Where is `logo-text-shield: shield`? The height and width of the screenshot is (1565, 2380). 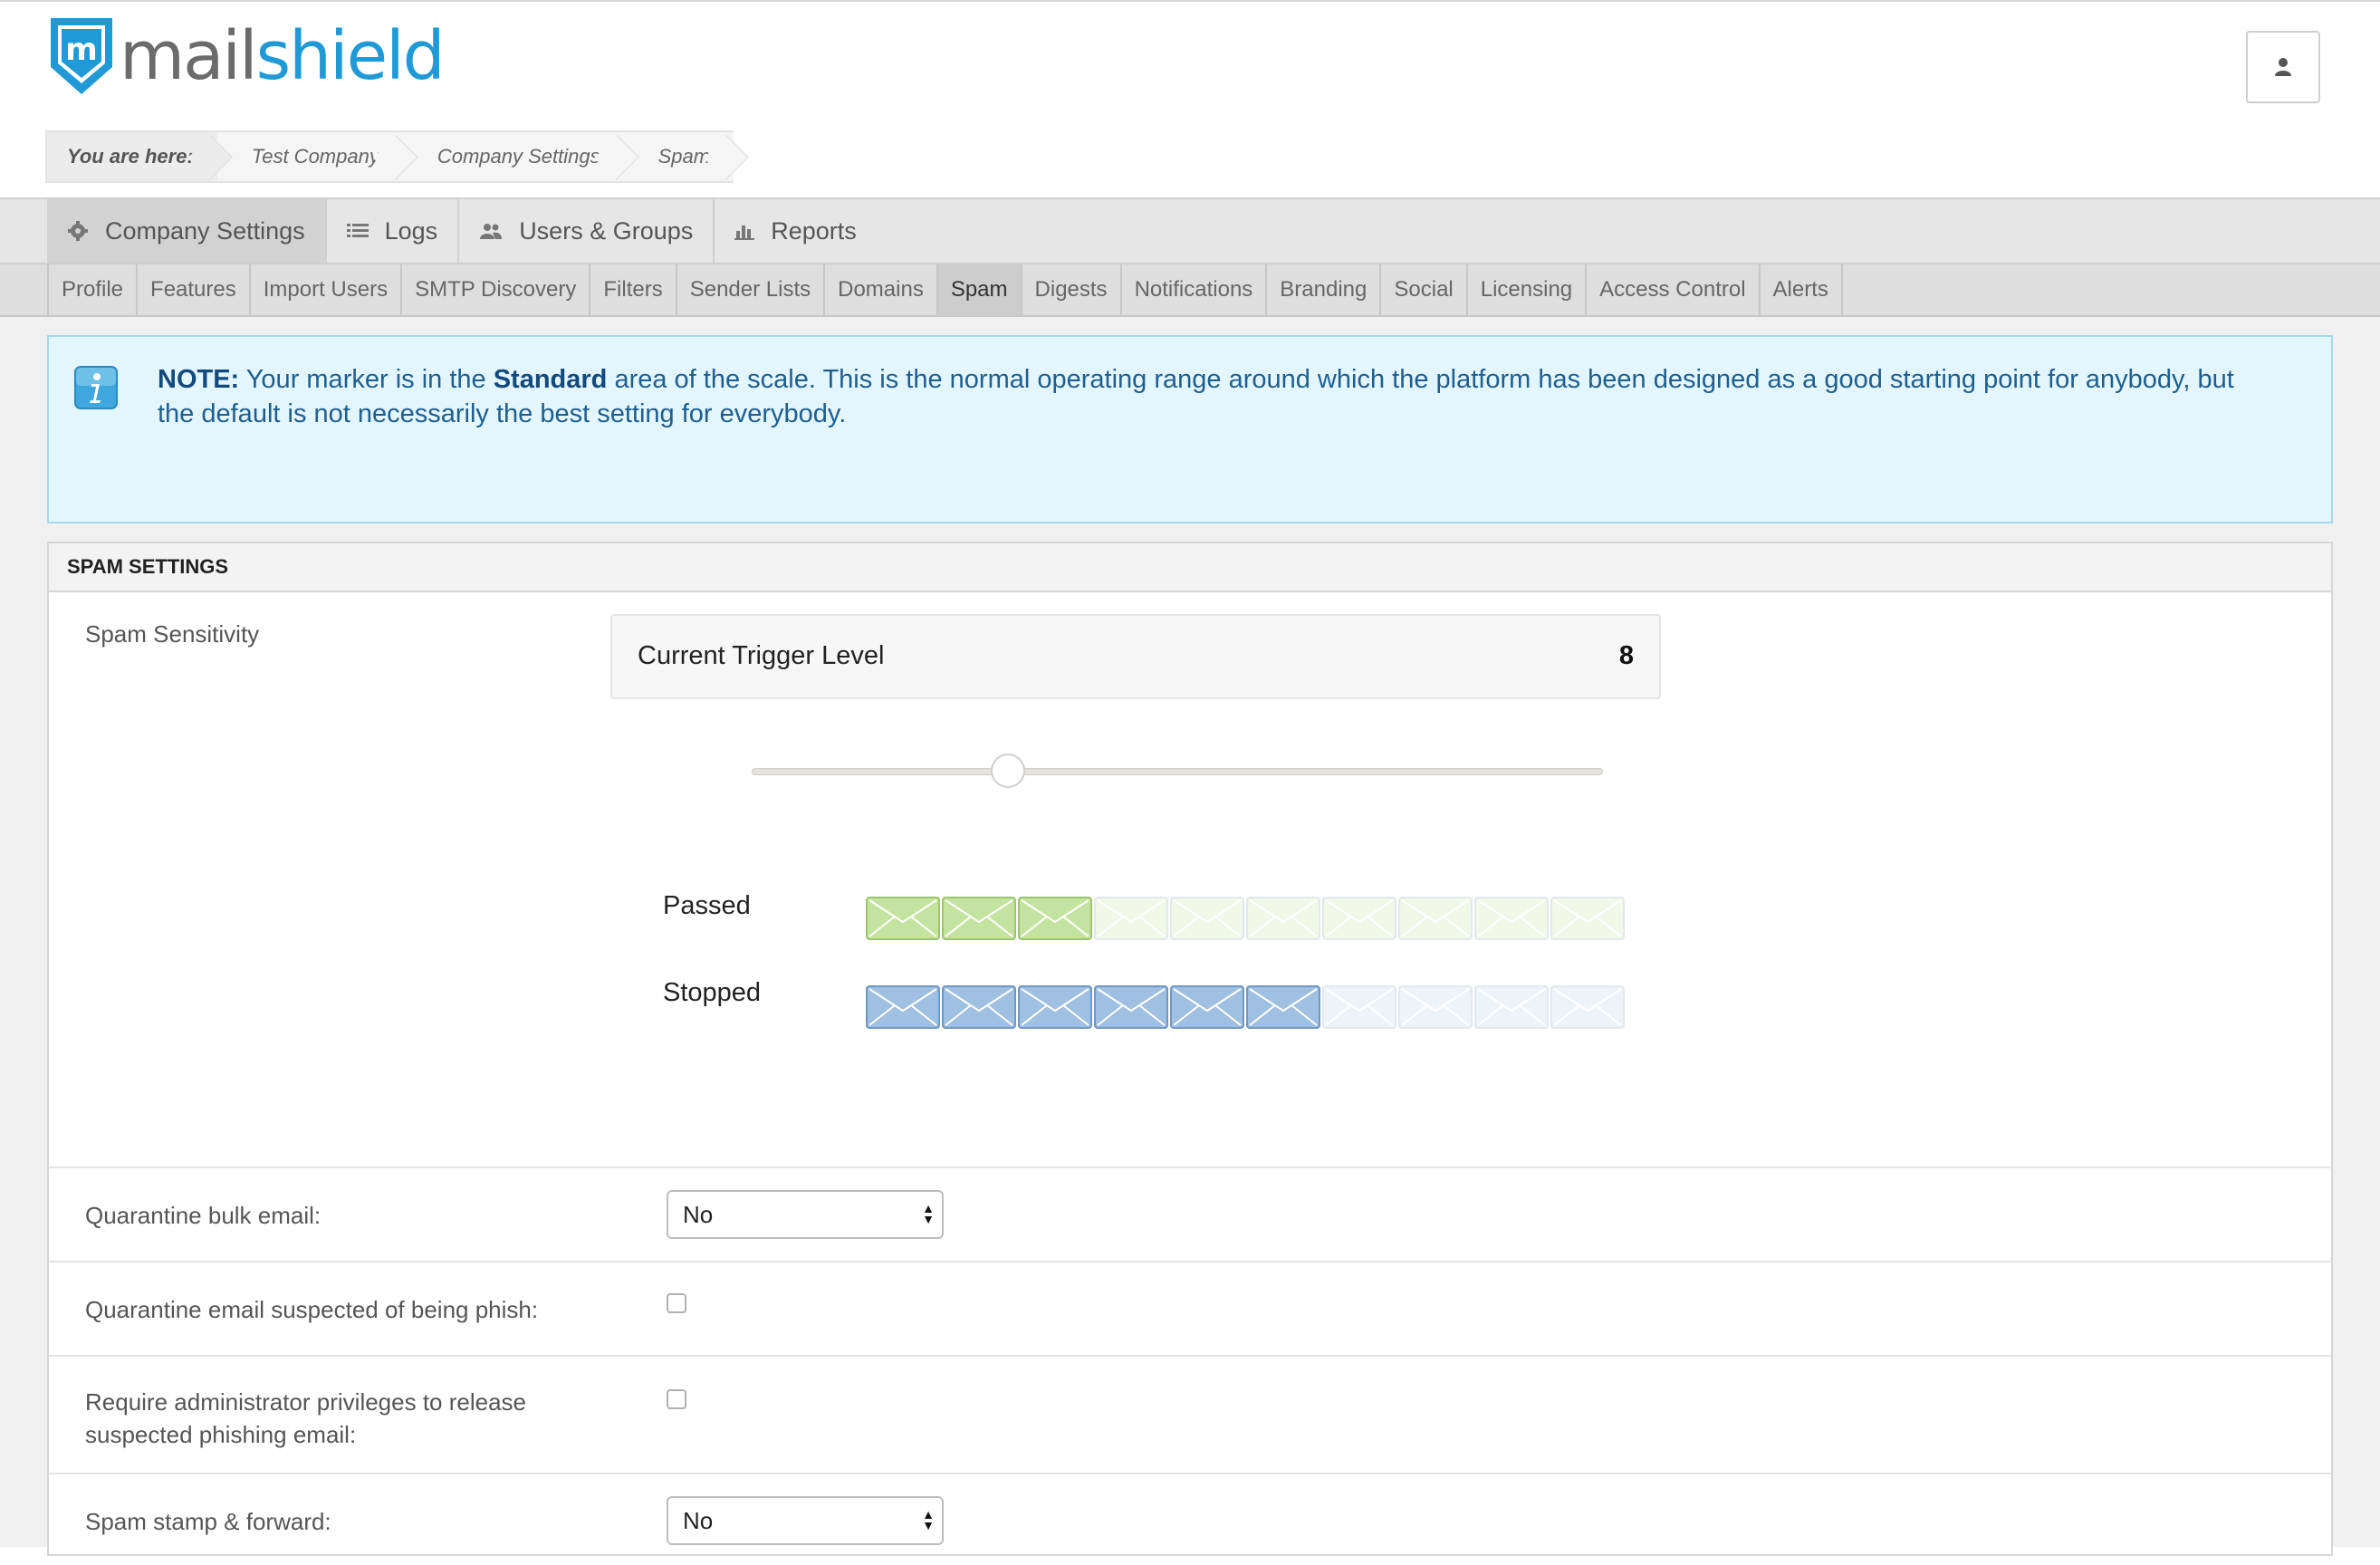
logo-text-shield: shield is located at coordinates (351, 56).